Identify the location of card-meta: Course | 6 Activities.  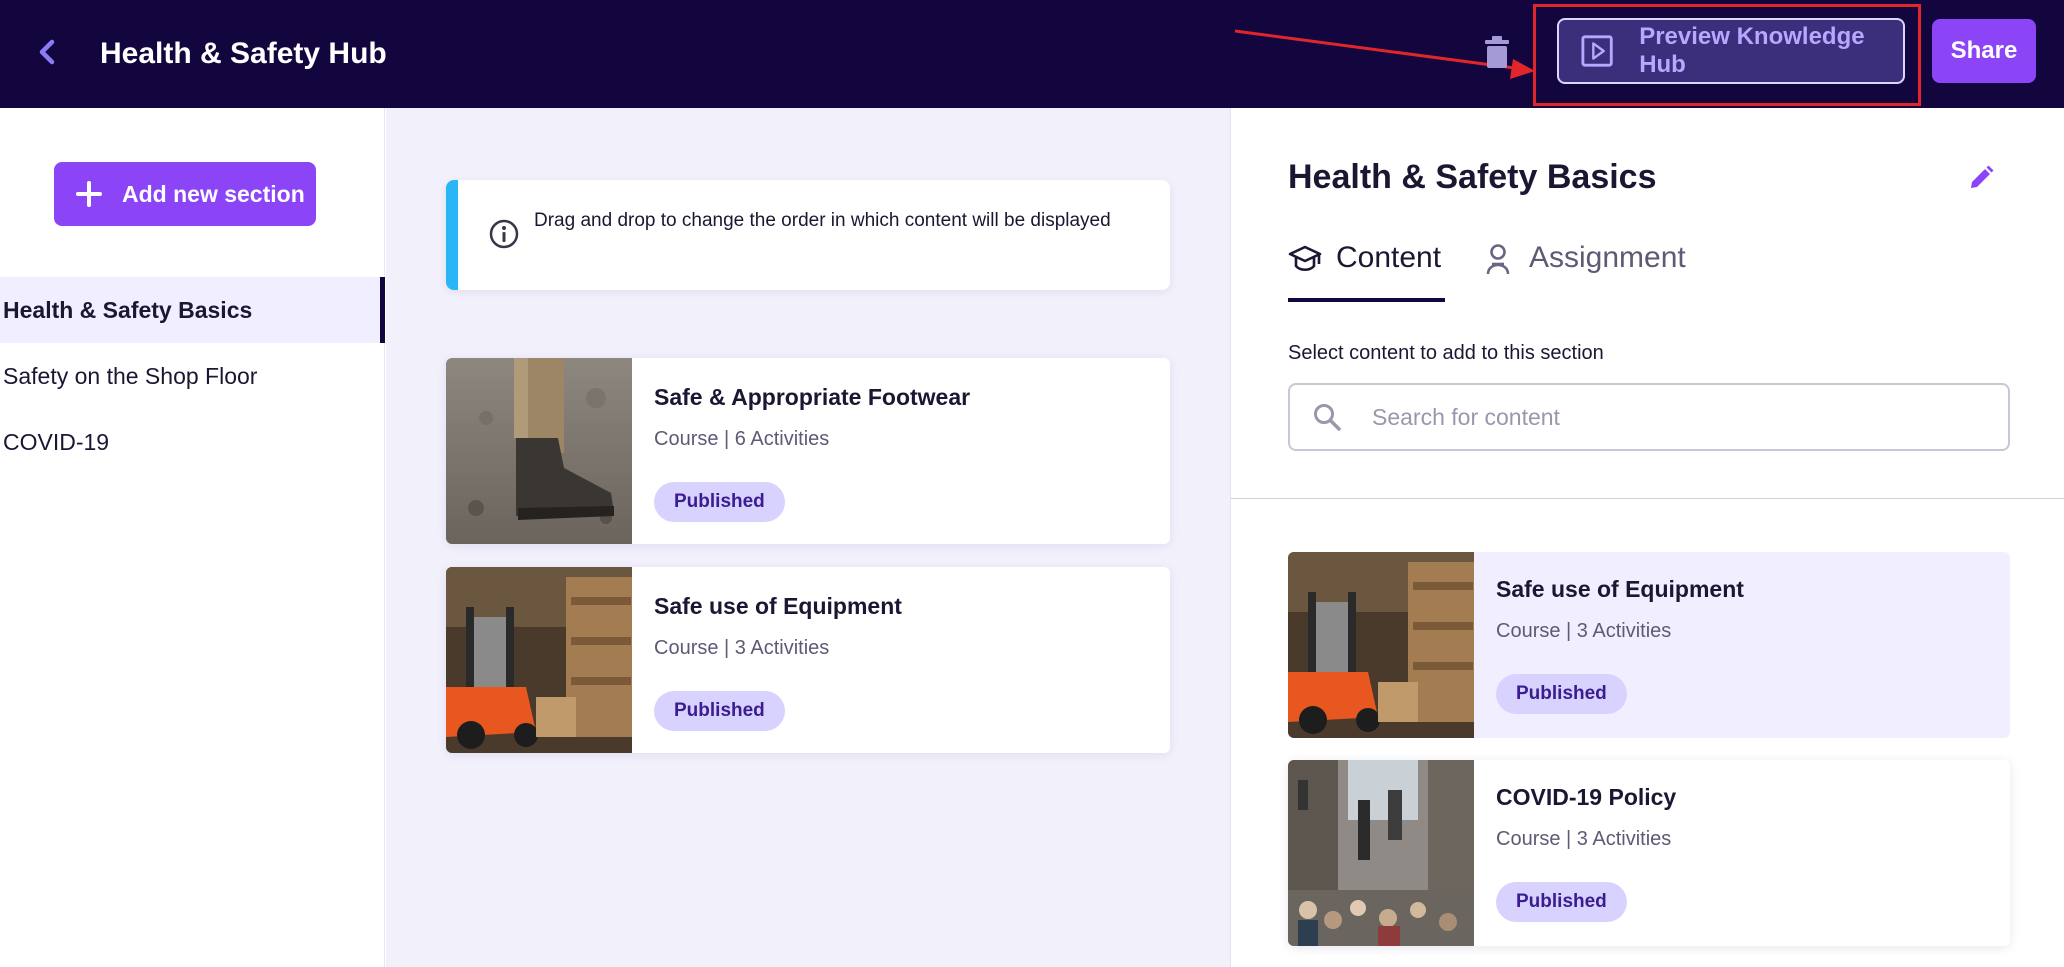
(742, 439).